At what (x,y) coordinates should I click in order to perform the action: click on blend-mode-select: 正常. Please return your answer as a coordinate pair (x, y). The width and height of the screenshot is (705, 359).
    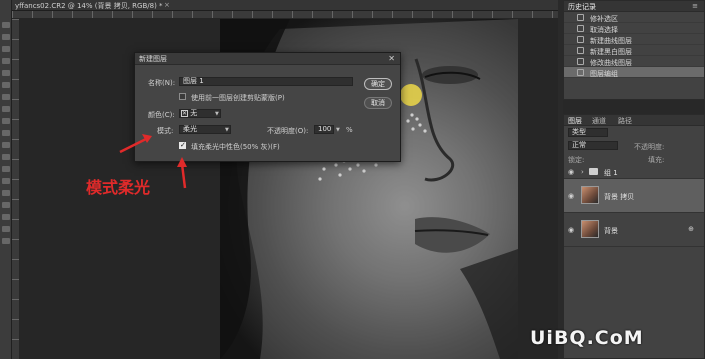
    Looking at the image, I should click on (593, 145).